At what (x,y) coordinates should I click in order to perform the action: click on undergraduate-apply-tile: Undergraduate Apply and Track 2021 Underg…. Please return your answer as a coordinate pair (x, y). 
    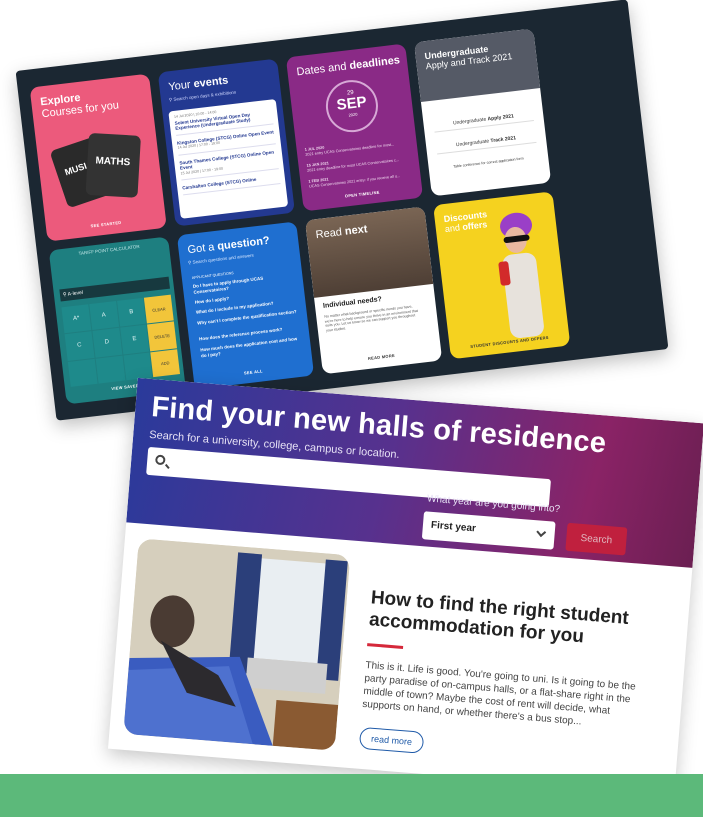
    Looking at the image, I should click on (482, 112).